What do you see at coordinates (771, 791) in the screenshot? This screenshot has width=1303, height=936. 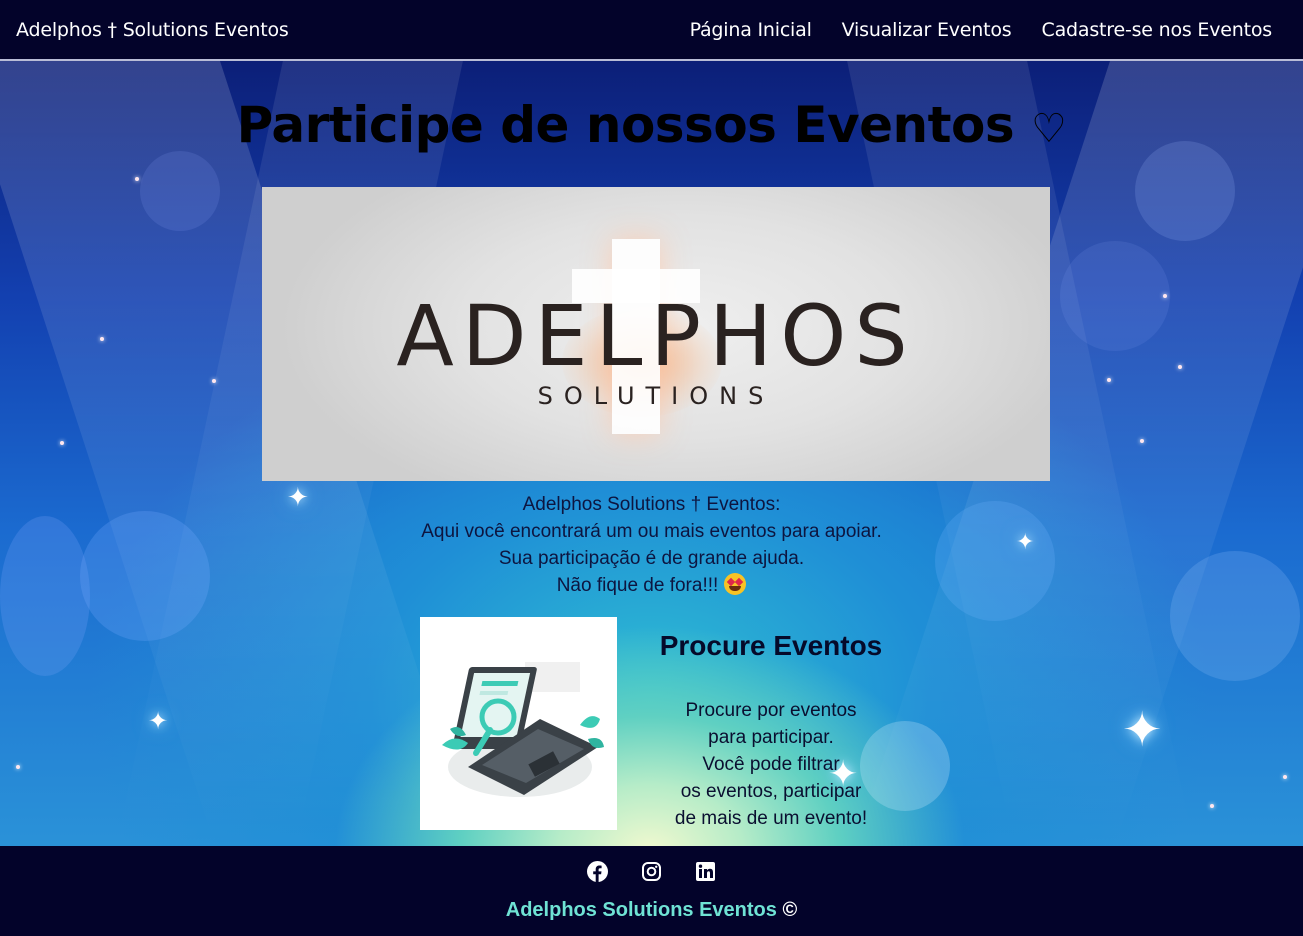 I see `card-text-line: os eventos, participar` at bounding box center [771, 791].